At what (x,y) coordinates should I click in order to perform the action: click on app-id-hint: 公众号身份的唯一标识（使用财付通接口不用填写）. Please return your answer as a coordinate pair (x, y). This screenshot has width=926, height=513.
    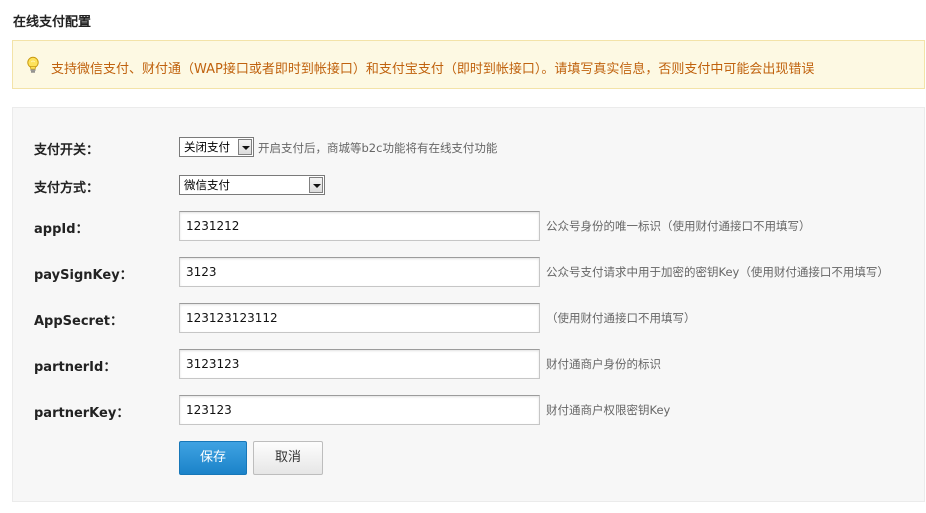
    Looking at the image, I should click on (678, 226).